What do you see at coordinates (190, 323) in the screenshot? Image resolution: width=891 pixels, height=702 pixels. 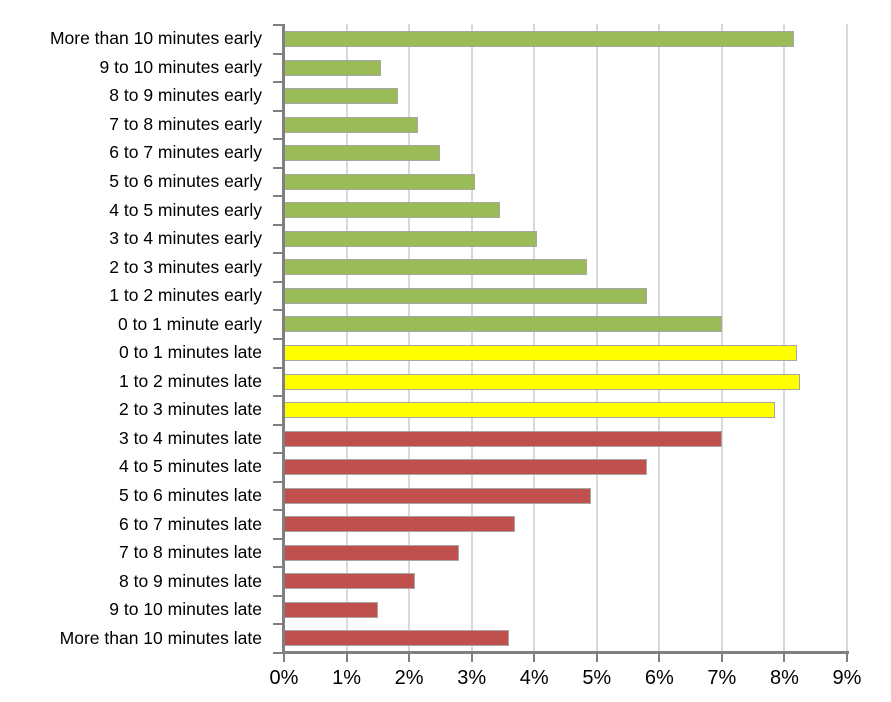 I see `y-axis-tick-label: 0 to 1 minute early` at bounding box center [190, 323].